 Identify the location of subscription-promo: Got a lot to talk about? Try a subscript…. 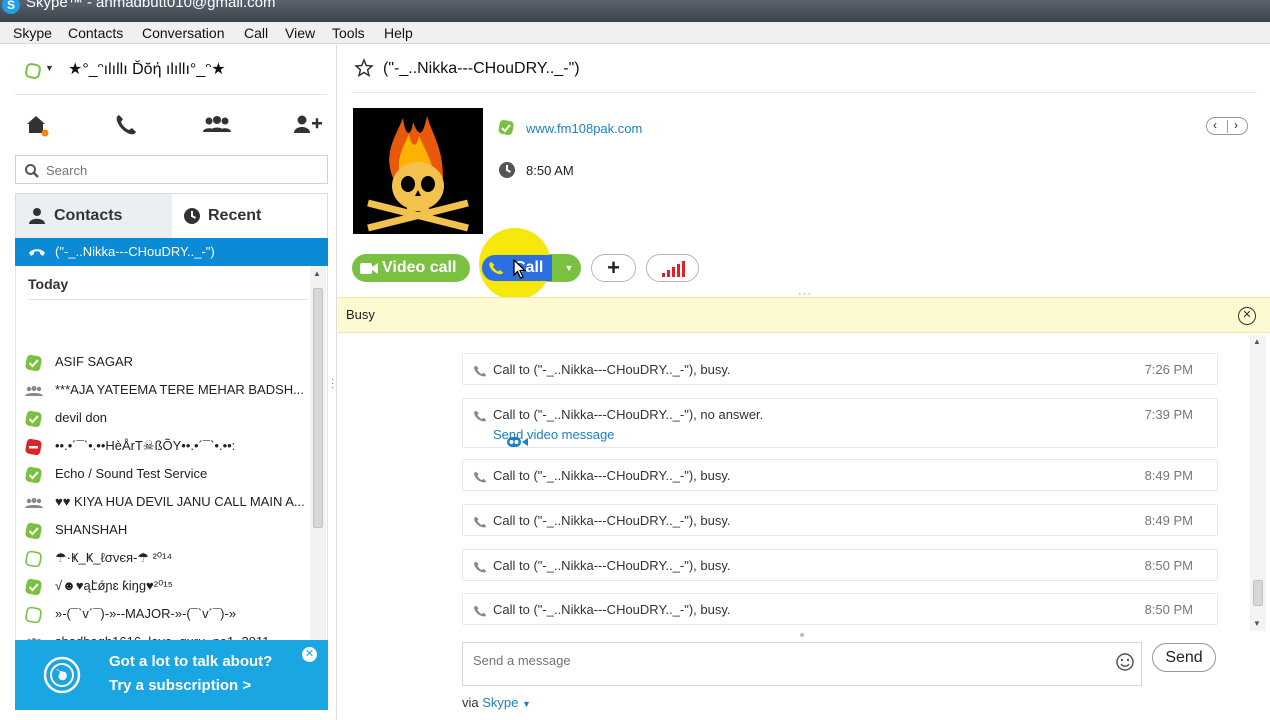
(171, 675).